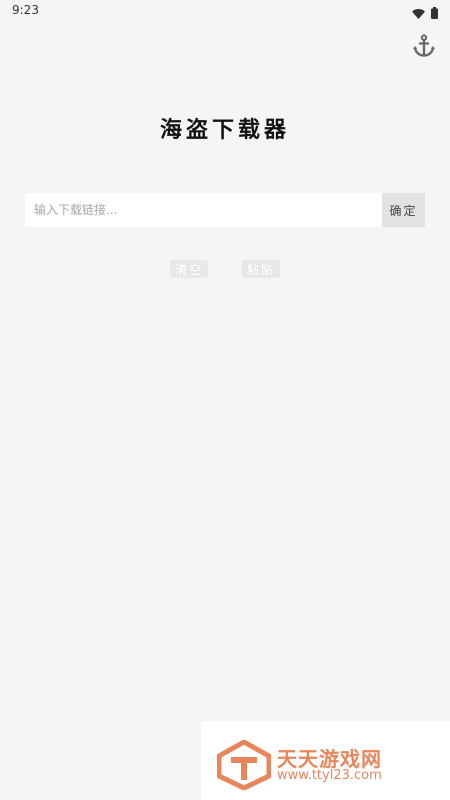  I want to click on clear-button: 清空, so click(189, 269).